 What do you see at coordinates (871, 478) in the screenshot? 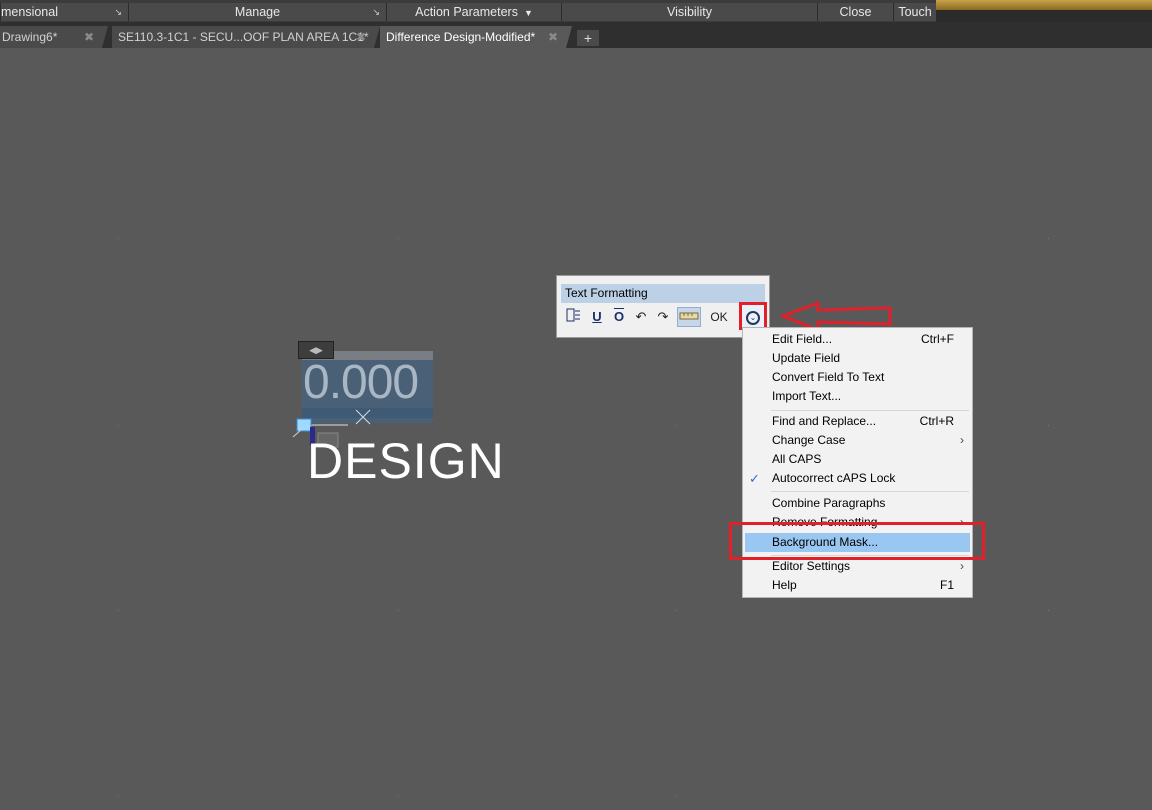
I see `menu-item-autocorrect-caps: Autocorrect cAPS Lock` at bounding box center [871, 478].